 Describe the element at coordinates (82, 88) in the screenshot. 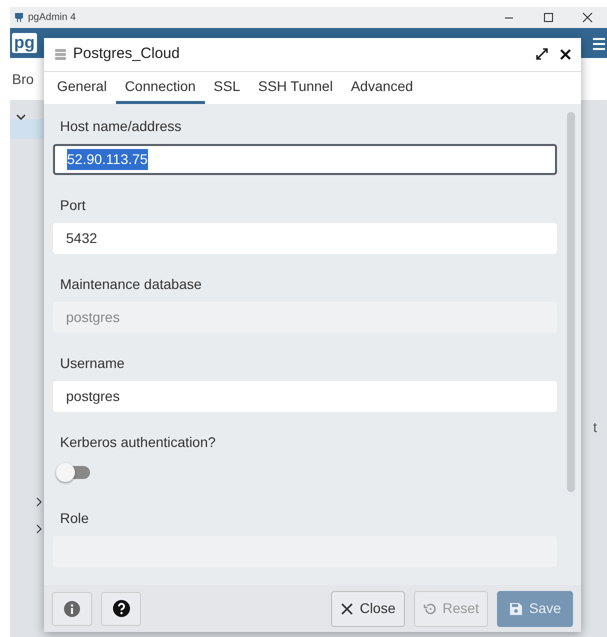

I see `tab: General` at that location.